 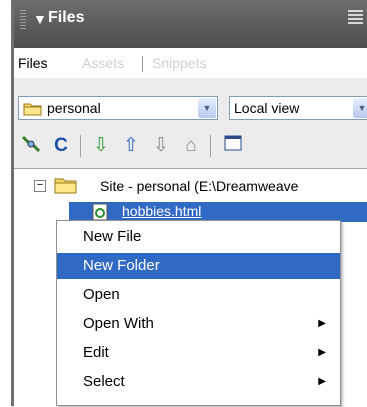 I want to click on refresh-icon: C, so click(x=61, y=146).